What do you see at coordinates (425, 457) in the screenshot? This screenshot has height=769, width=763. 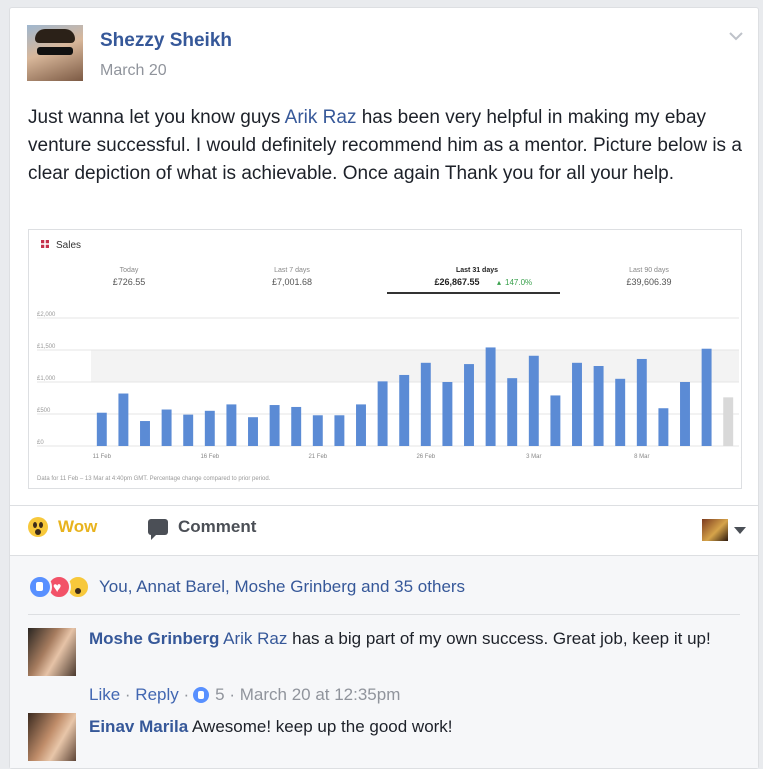 I see `x-tick-label: 26 Feb` at bounding box center [425, 457].